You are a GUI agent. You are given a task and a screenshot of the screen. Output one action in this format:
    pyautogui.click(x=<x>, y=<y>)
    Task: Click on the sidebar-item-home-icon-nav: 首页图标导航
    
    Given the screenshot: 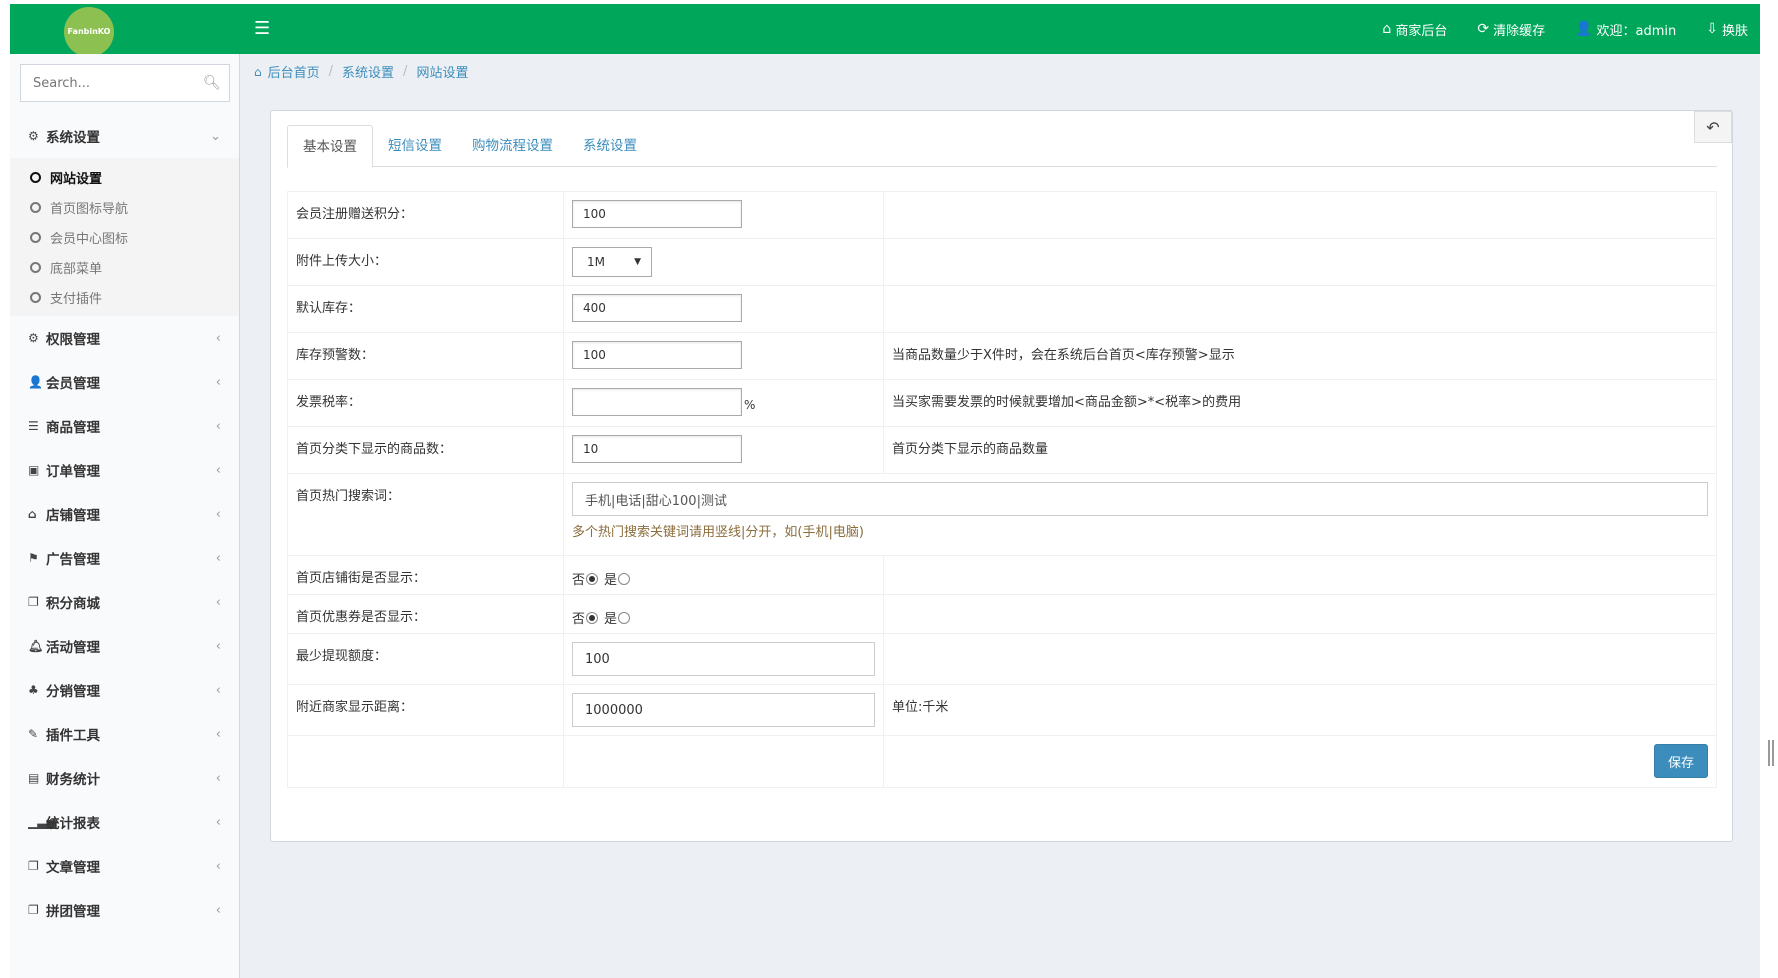 What is the action you would take?
    pyautogui.click(x=124, y=207)
    